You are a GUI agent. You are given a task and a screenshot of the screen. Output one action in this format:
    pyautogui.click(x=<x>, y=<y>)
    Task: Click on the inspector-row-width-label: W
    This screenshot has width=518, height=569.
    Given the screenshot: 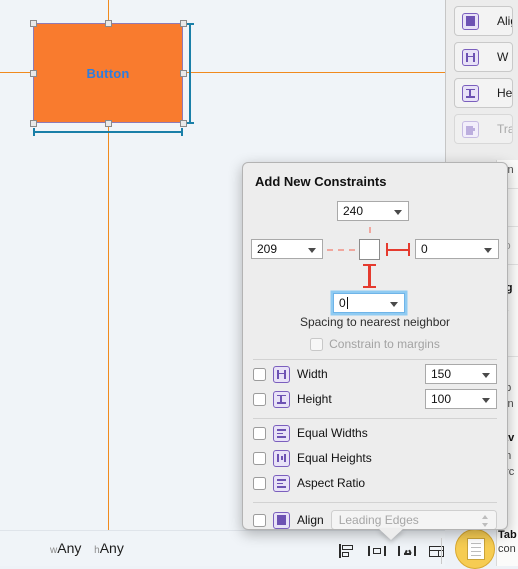 What is the action you would take?
    pyautogui.click(x=503, y=57)
    